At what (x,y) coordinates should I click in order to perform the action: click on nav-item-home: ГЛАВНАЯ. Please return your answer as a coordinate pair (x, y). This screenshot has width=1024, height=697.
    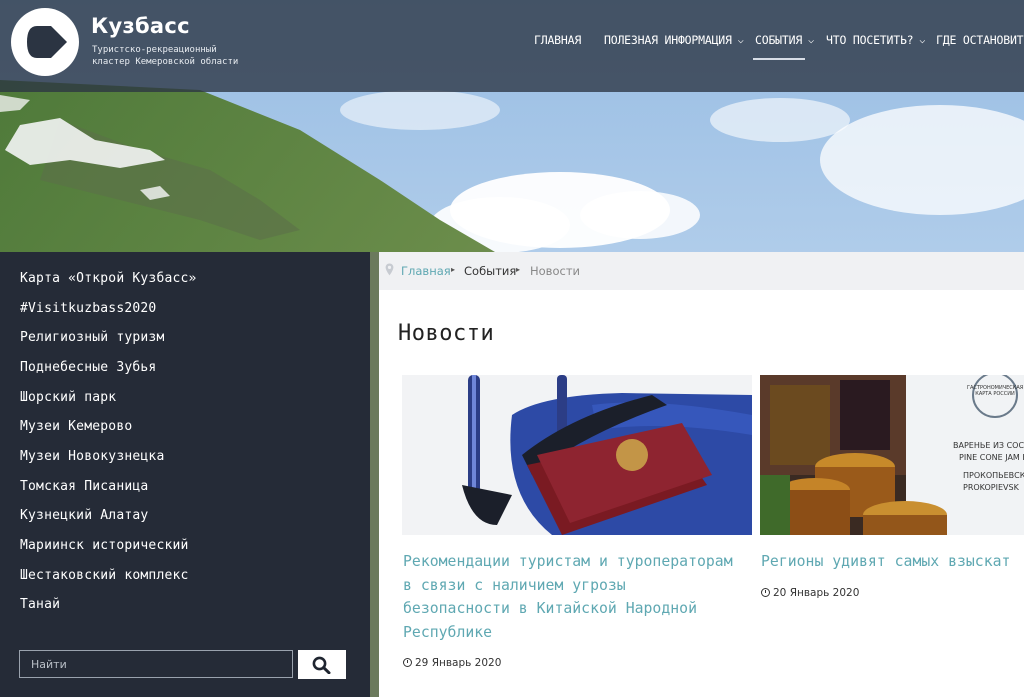
    Looking at the image, I should click on (557, 40).